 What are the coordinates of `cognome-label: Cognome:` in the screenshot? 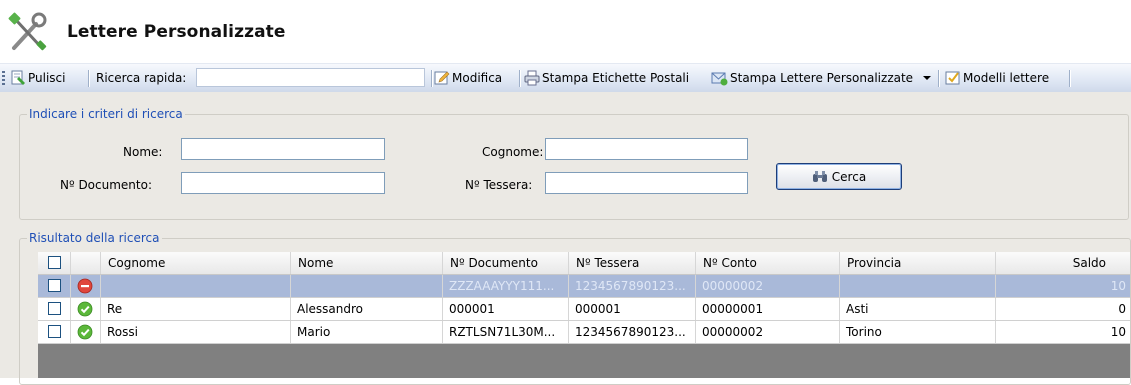 It's located at (513, 152).